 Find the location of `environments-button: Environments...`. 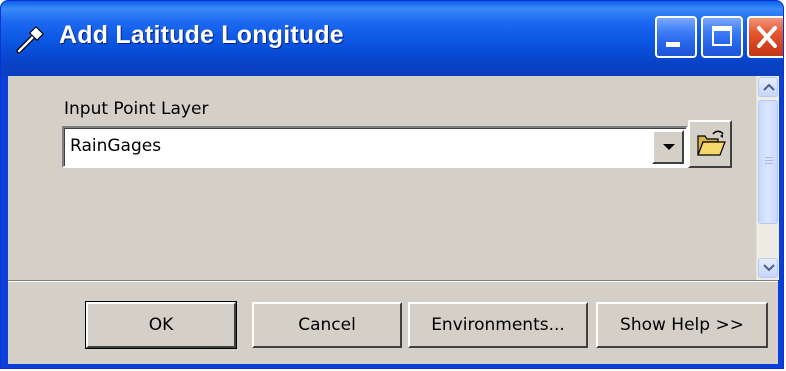

environments-button: Environments... is located at coordinates (498, 325).